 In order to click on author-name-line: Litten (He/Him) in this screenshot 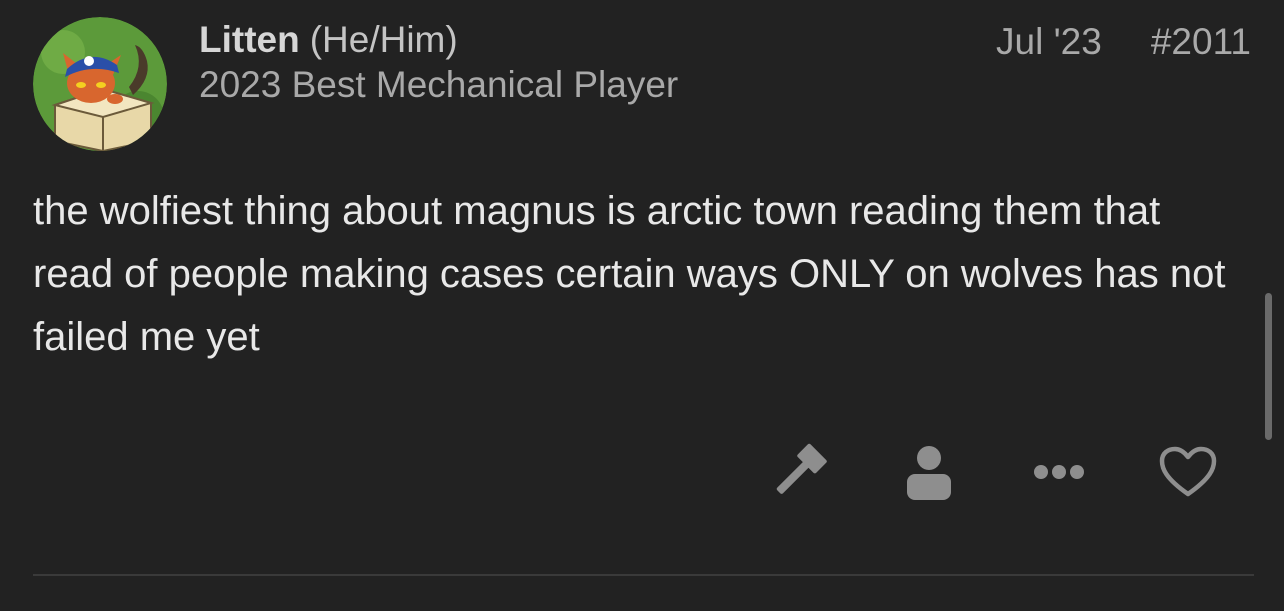, I will do `click(328, 40)`.